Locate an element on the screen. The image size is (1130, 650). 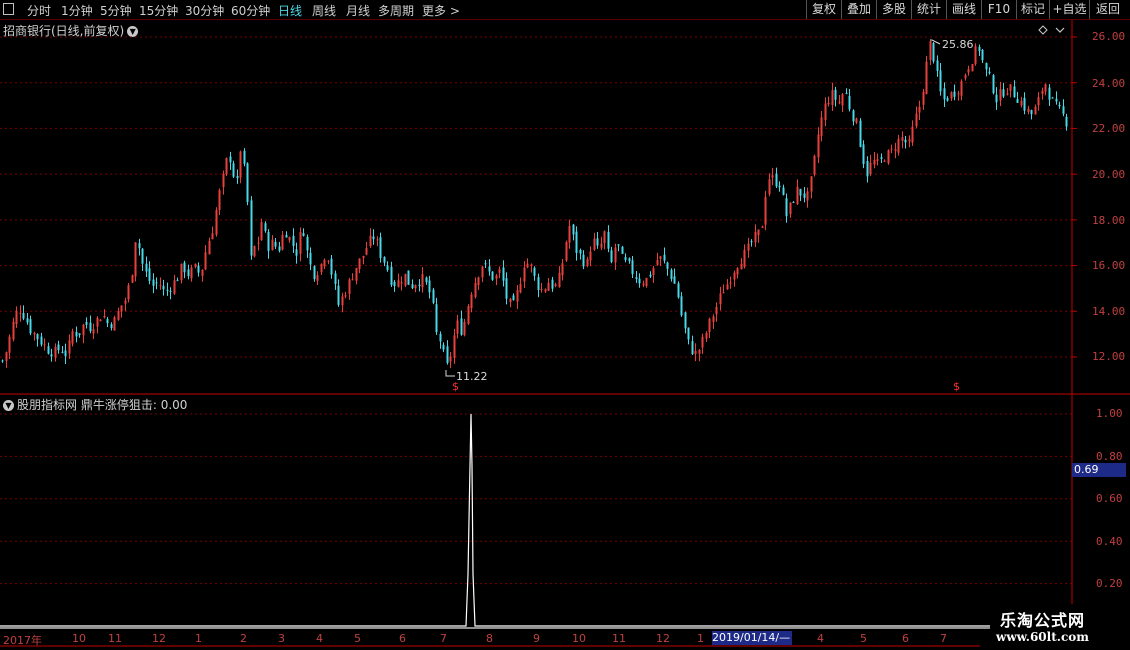
period-daily: 日线 is located at coordinates (290, 10).